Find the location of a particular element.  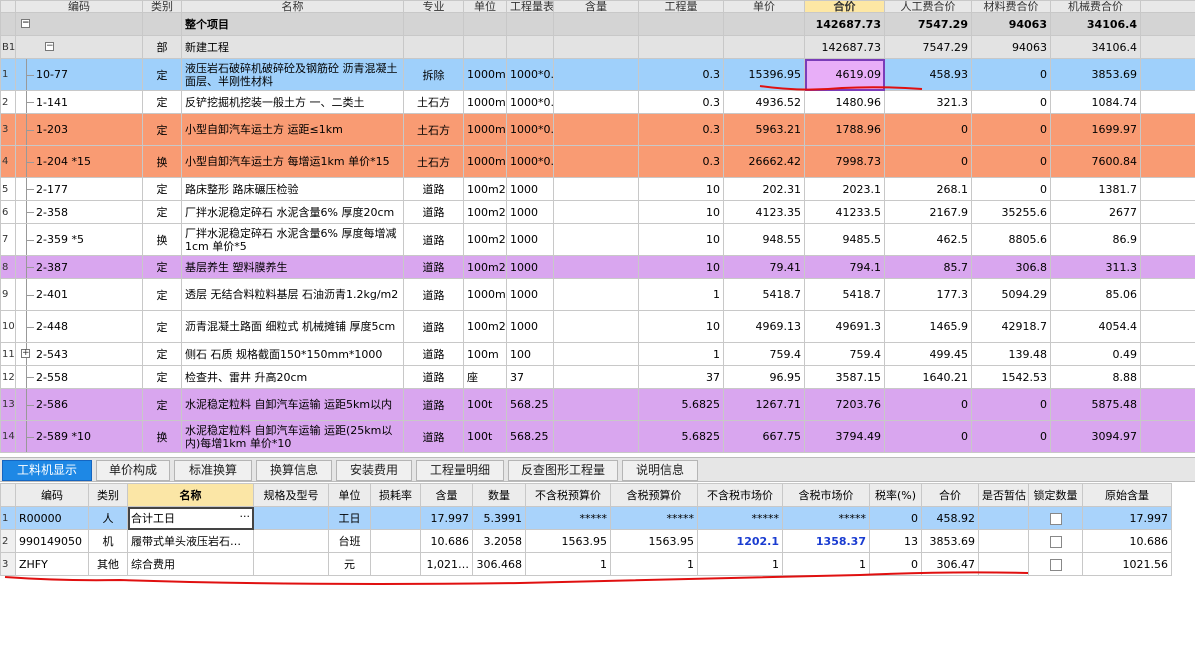

tab-reverse-check-quantity: 反查图形工程量 is located at coordinates (563, 470).